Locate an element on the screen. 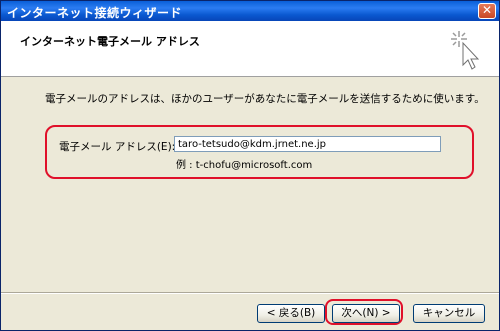 This screenshot has width=500, height=331. close-button: ✕ is located at coordinates (487, 11).